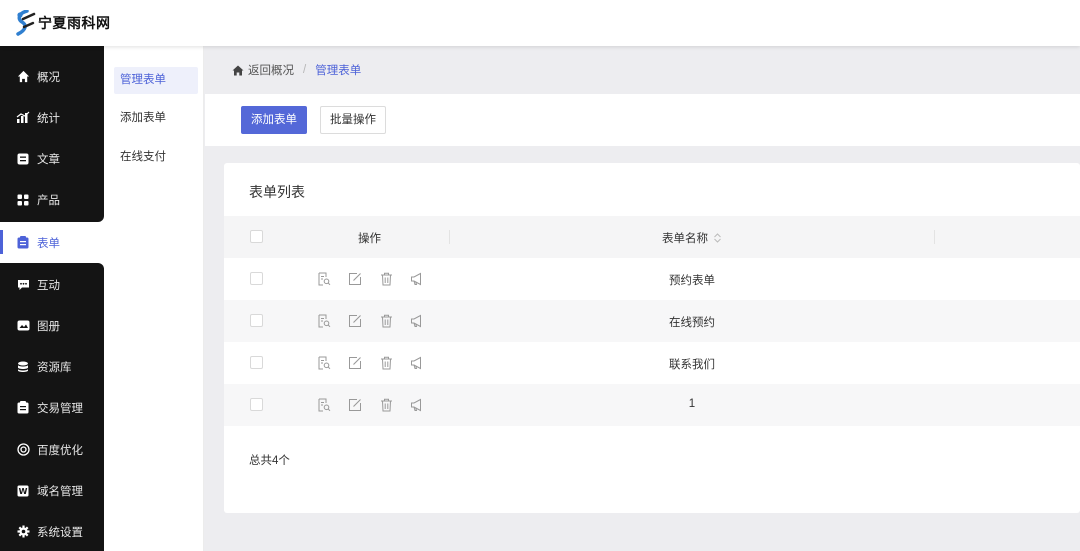 Image resolution: width=1080 pixels, height=551 pixels. I want to click on action-toolbar: 添加表单 批量操作, so click(642, 120).